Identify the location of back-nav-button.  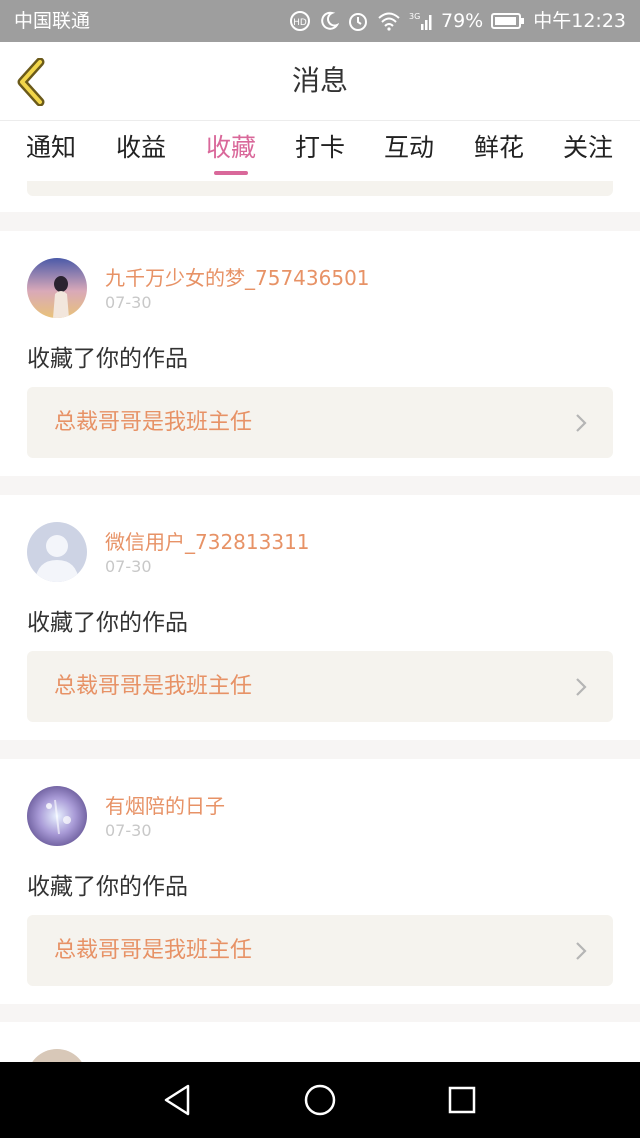
(178, 1100).